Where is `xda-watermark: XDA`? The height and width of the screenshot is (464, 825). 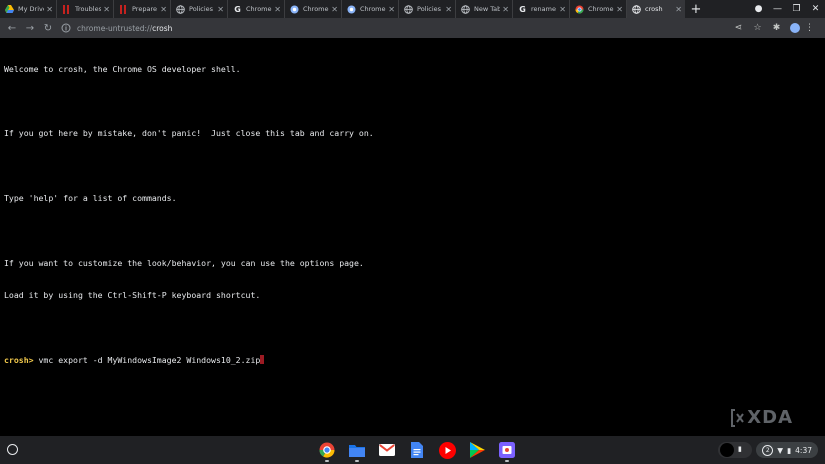
xda-watermark: XDA is located at coordinates (762, 417).